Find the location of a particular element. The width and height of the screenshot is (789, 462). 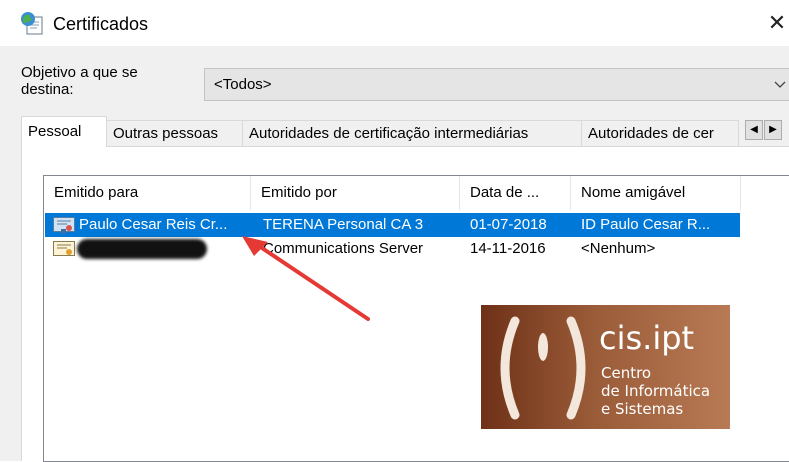

tab-scroll-left-button: ◀ is located at coordinates (754, 130).